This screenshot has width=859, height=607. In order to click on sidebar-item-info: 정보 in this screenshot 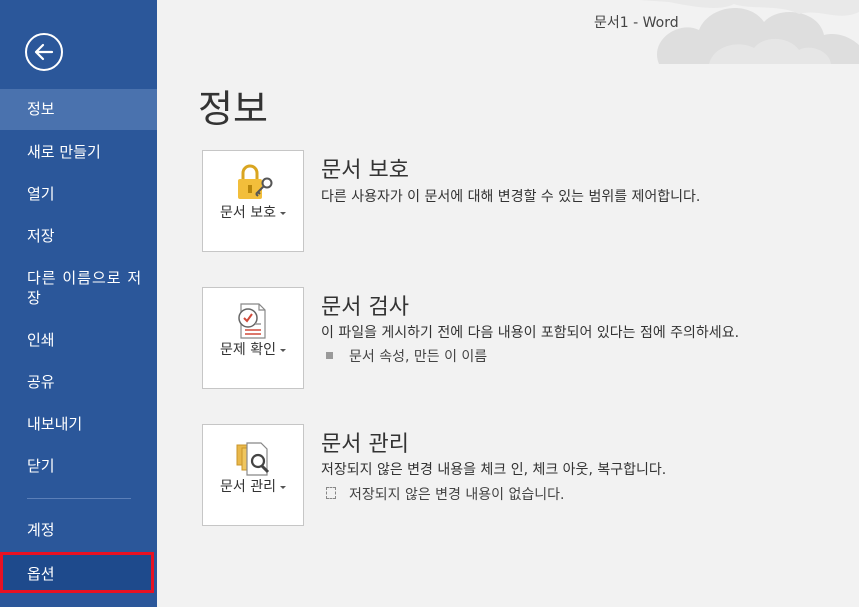, I will do `click(78, 109)`.